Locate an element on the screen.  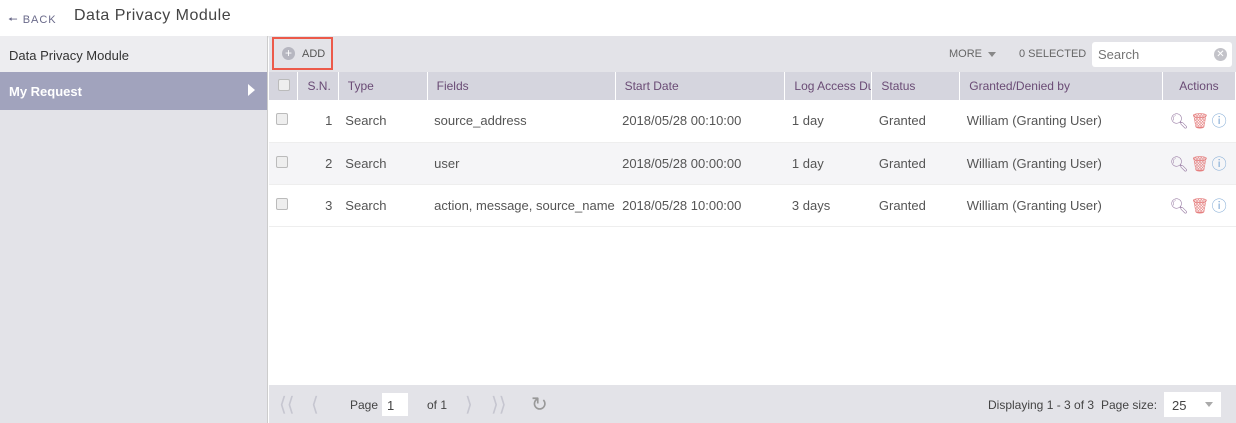
sidebar-heading: Data Privacy Module is located at coordinates (133, 54).